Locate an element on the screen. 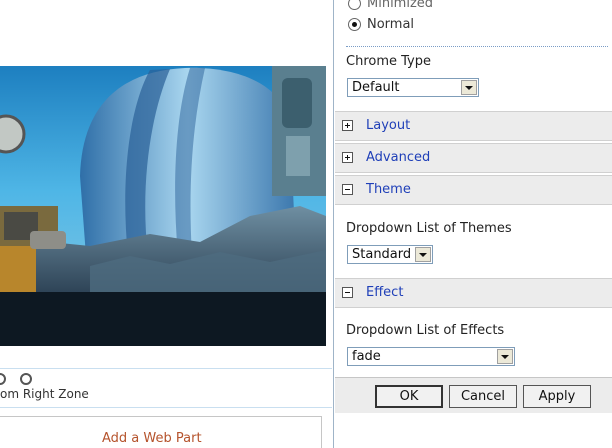 The width and height of the screenshot is (612, 448). zone-radio-bottom-right is located at coordinates (26, 379).